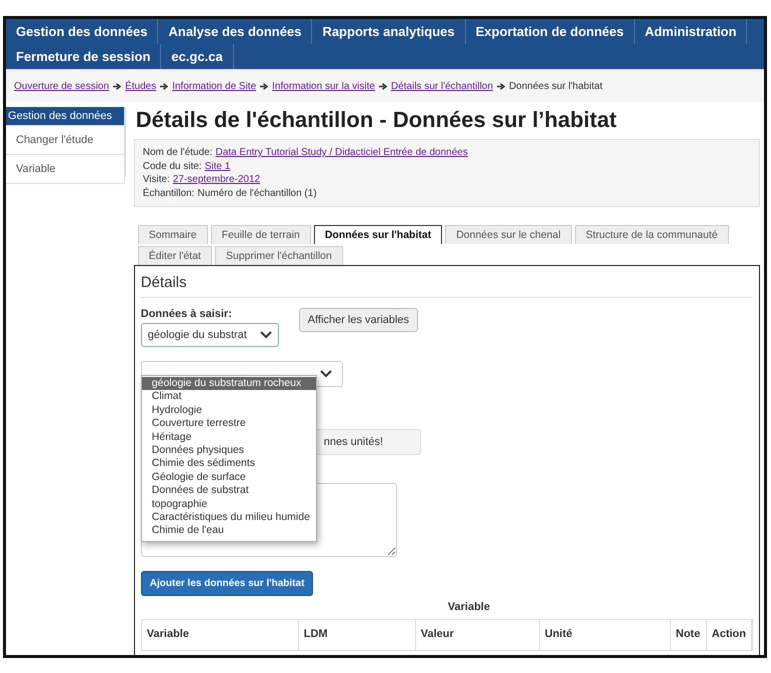 The width and height of the screenshot is (771, 673). I want to click on column-header: LDM, so click(357, 635).